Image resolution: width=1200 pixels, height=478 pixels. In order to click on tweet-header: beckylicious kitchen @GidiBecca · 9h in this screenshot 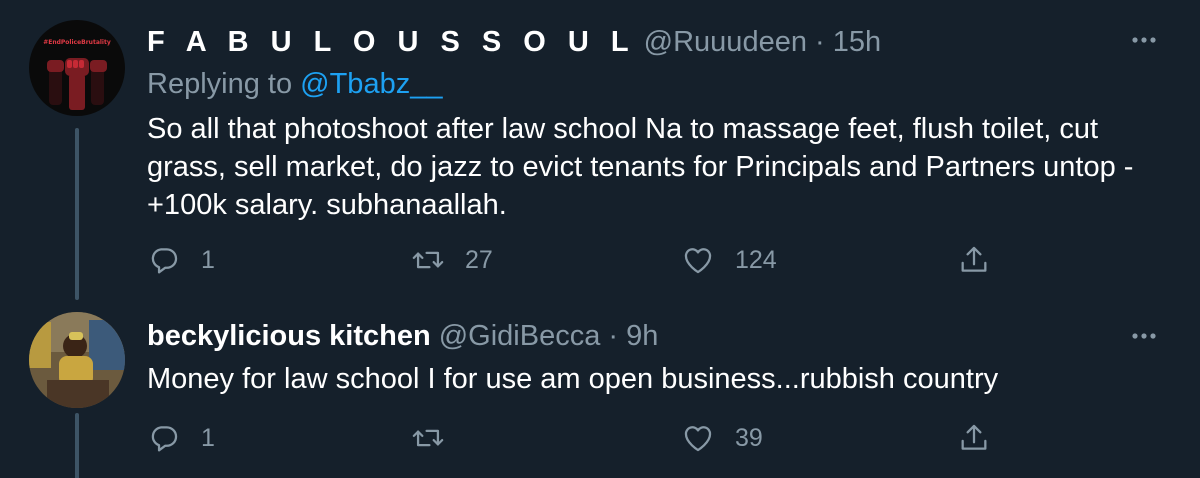, I will do `click(402, 336)`.